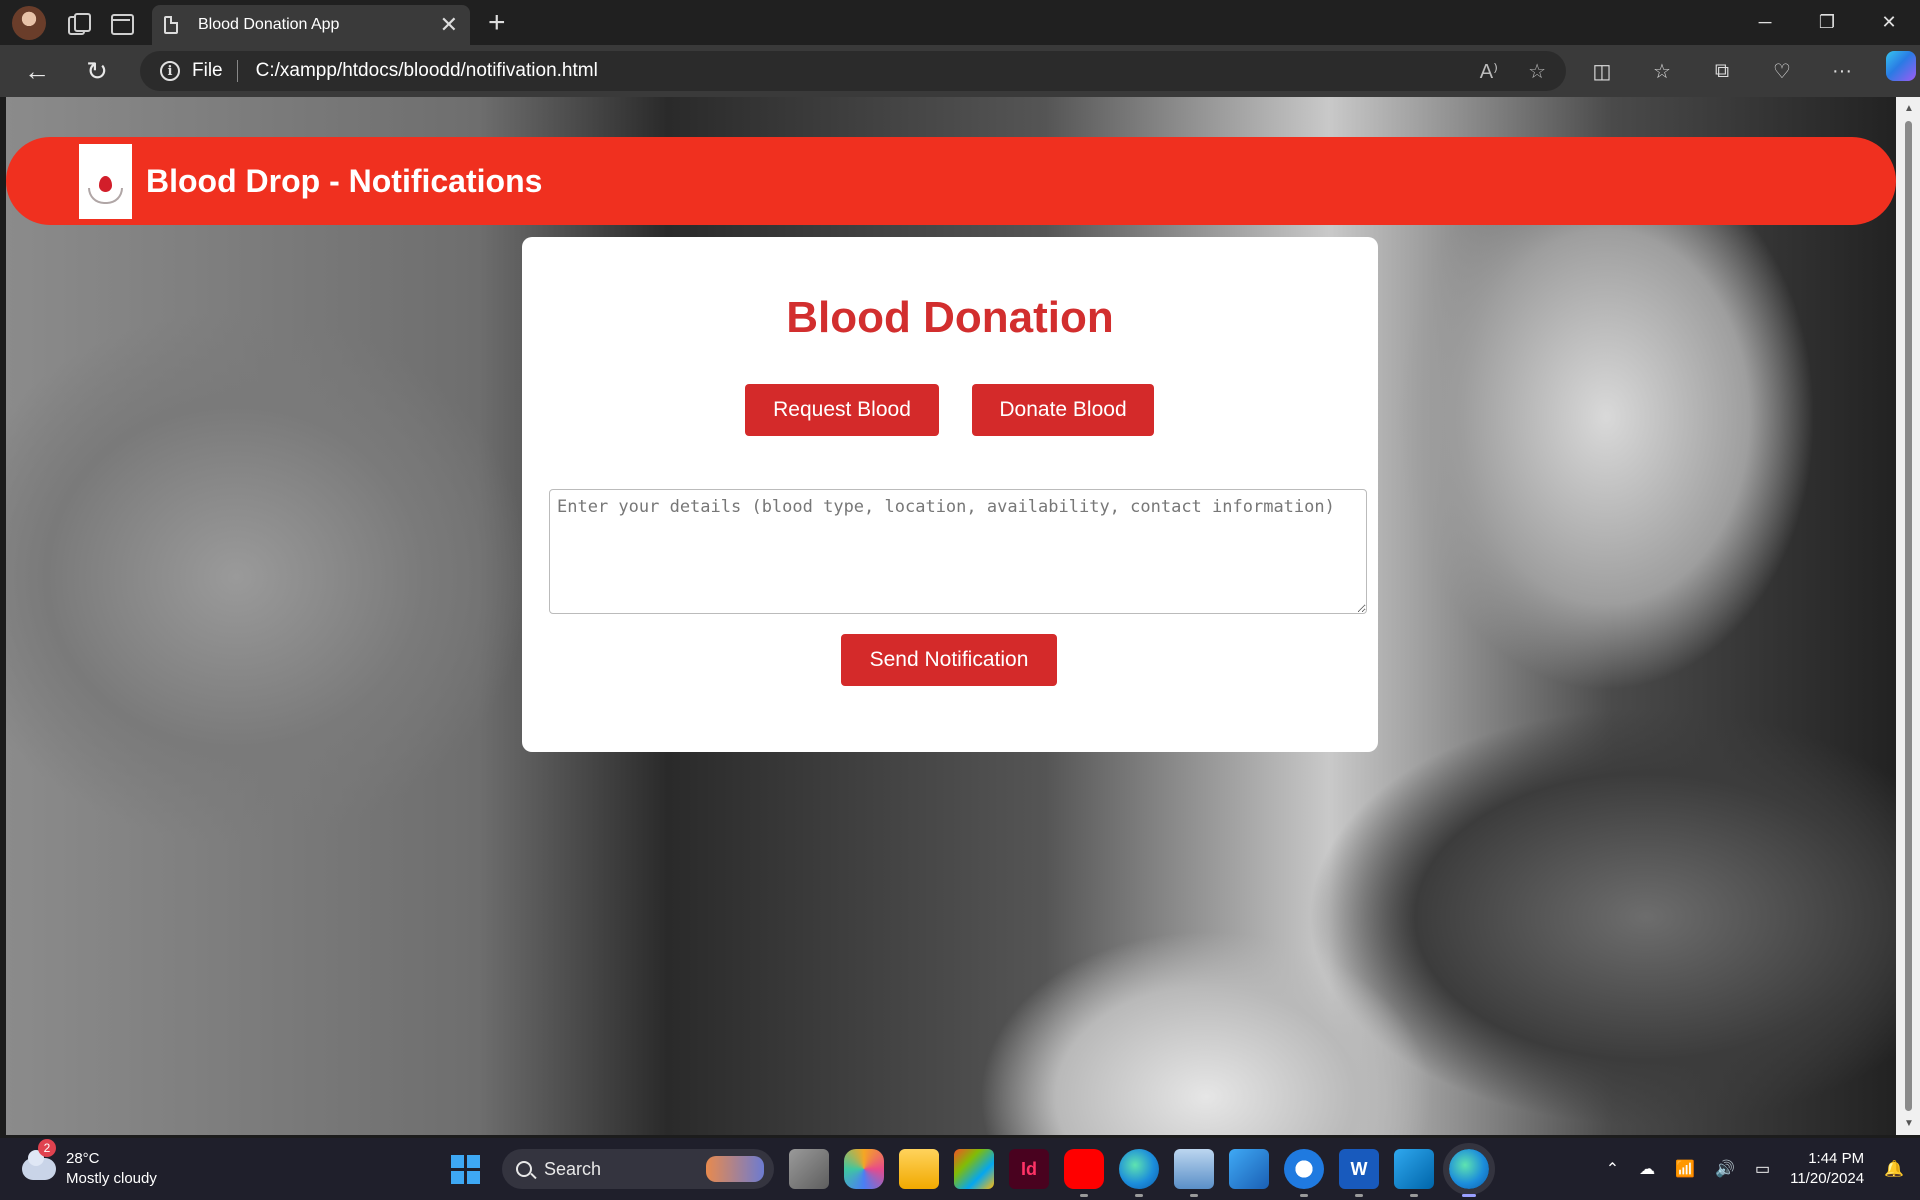 Image resolution: width=1920 pixels, height=1200 pixels. Describe the element at coordinates (1762, 1169) in the screenshot. I see `battery-icon: ▭` at that location.